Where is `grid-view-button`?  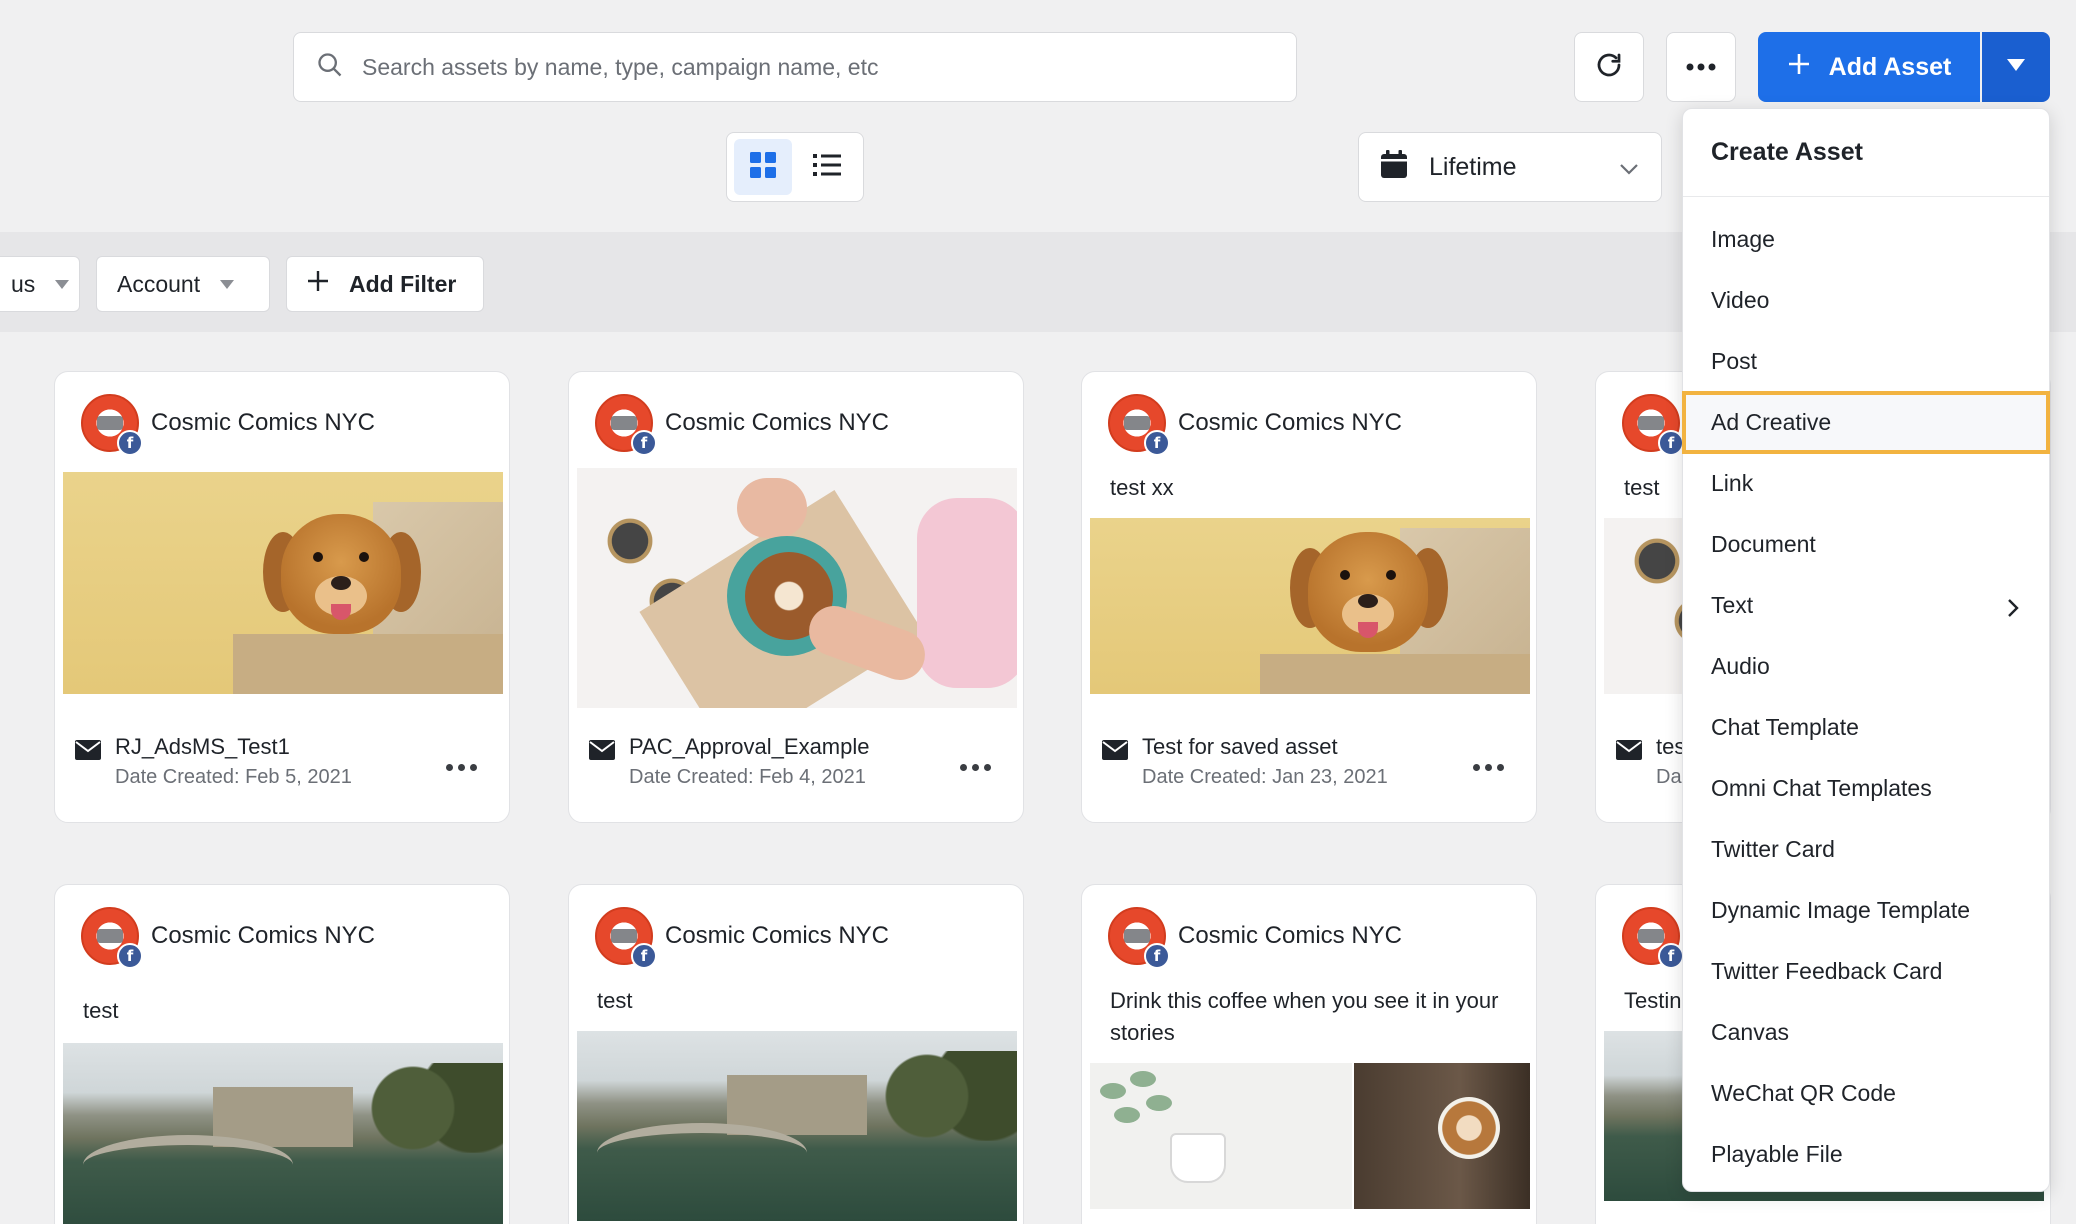
grid-view-button is located at coordinates (763, 167).